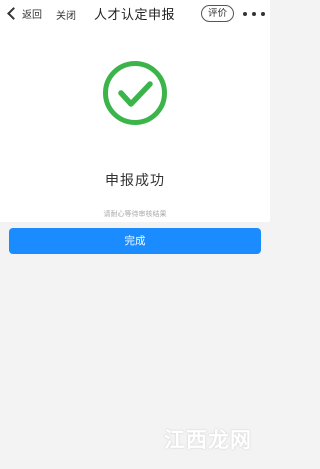 This screenshot has width=320, height=469. Describe the element at coordinates (135, 181) in the screenshot. I see `status-title: 申报成功` at that location.